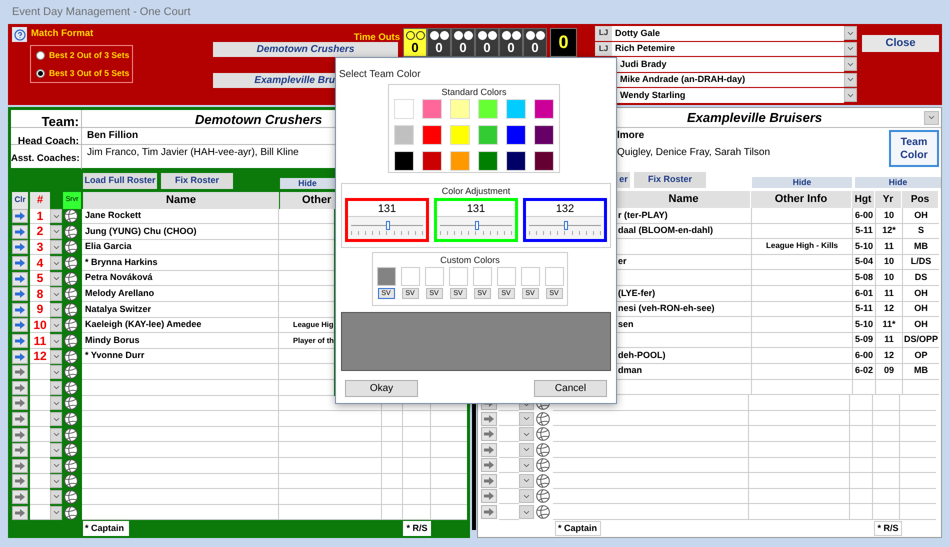  Describe the element at coordinates (180, 278) in the screenshot. I see `table-cell: Petra Nováková` at that location.